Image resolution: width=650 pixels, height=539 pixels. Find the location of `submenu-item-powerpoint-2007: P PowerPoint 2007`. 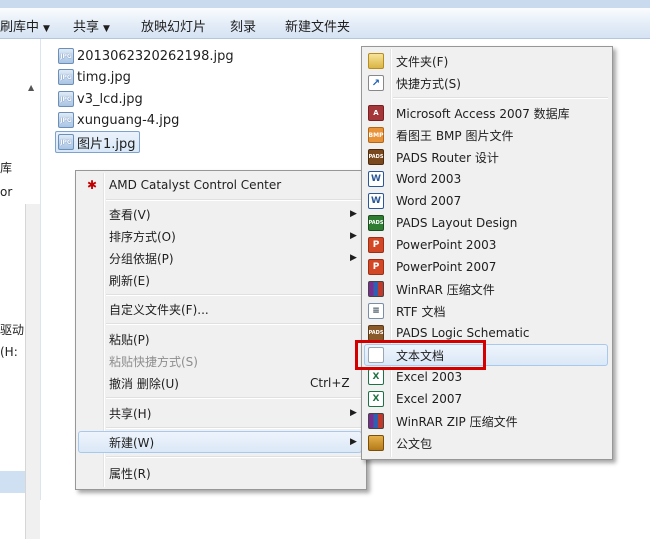

submenu-item-powerpoint-2007: P PowerPoint 2007 is located at coordinates (486, 267).